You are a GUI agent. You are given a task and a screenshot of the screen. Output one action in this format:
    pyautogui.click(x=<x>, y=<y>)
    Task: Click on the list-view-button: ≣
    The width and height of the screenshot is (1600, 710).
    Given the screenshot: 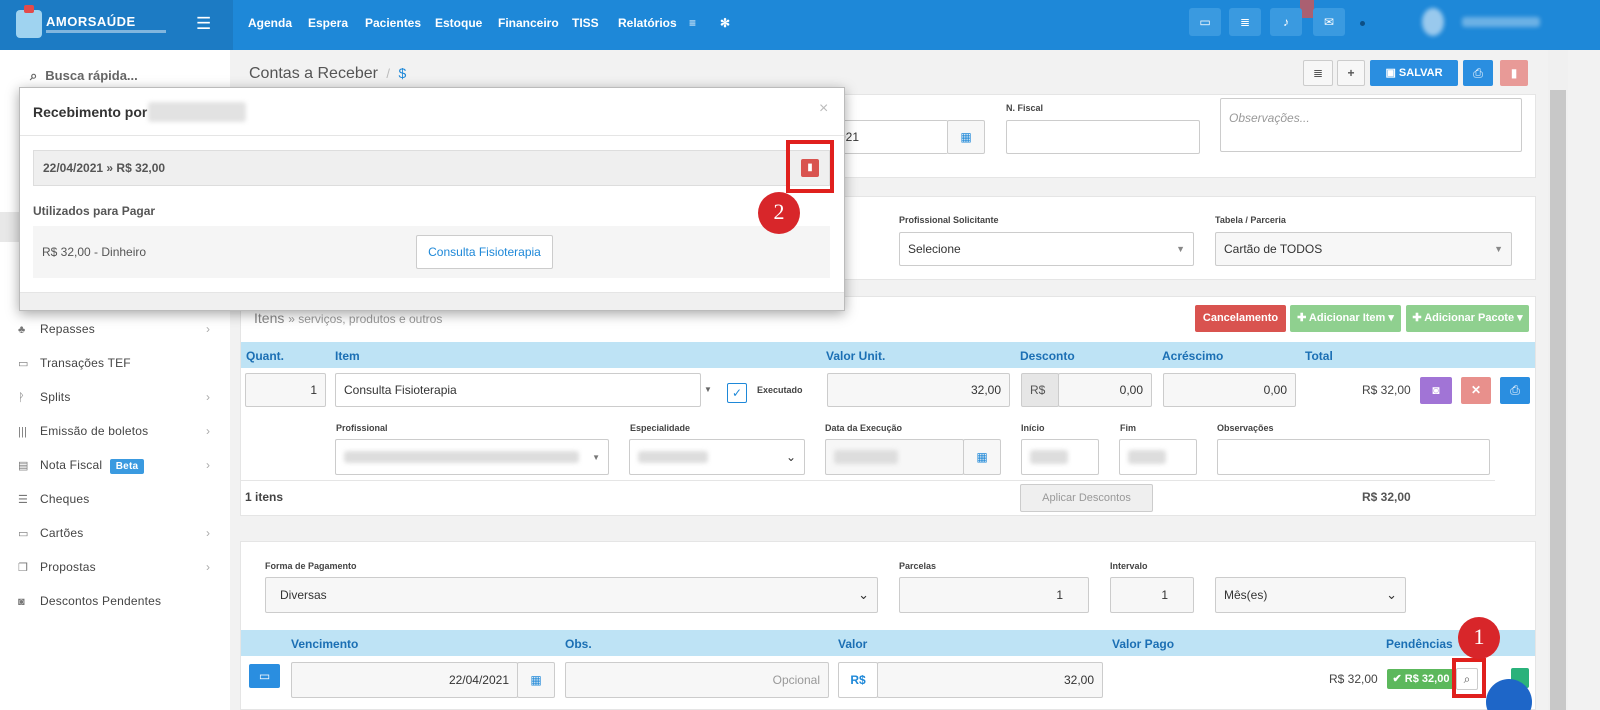 What is the action you would take?
    pyautogui.click(x=1318, y=73)
    